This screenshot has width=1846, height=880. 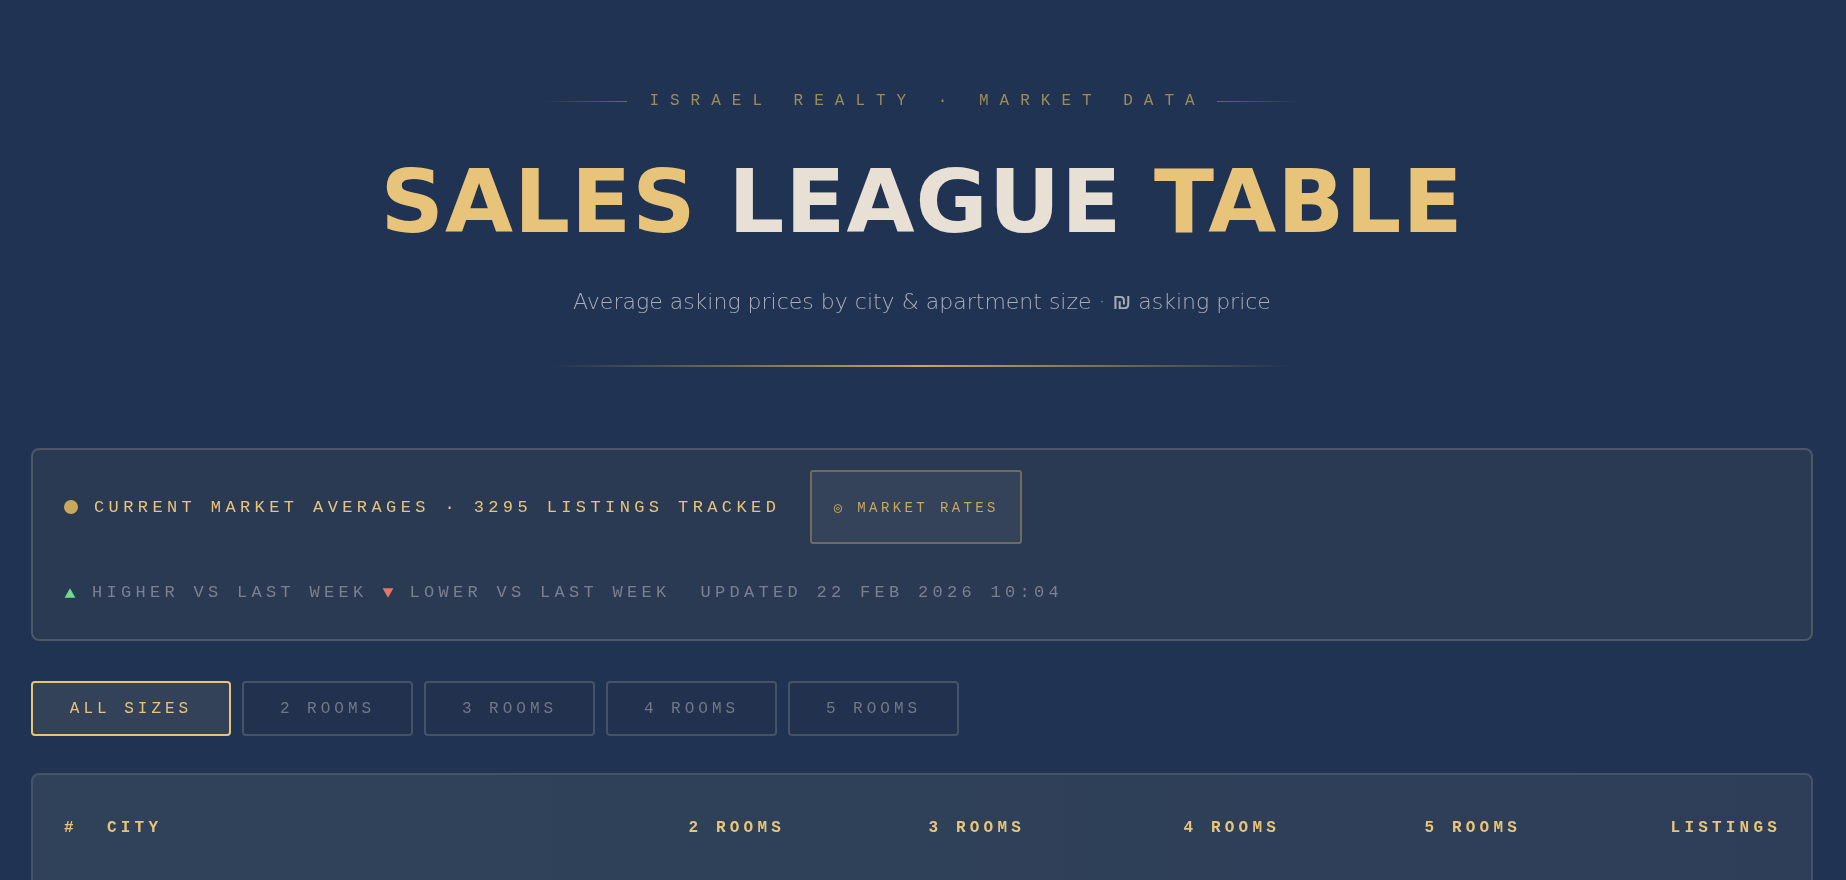 What do you see at coordinates (976, 828) in the screenshot?
I see `column-header: 3 ROOMS` at bounding box center [976, 828].